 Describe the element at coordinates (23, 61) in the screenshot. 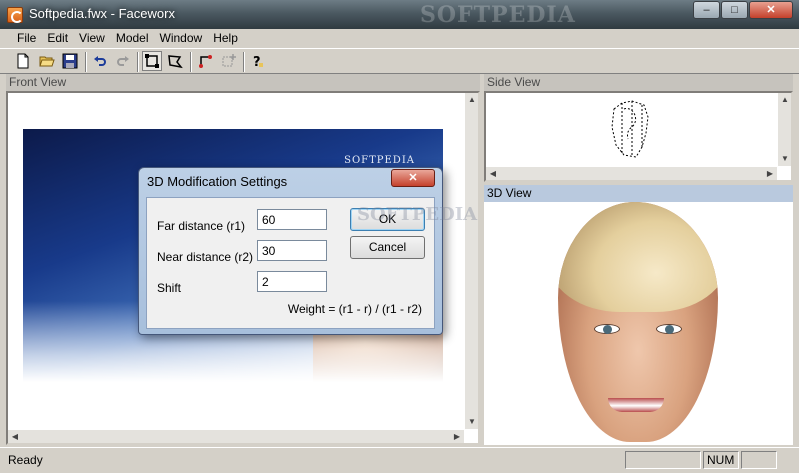

I see `new-file-icon` at that location.